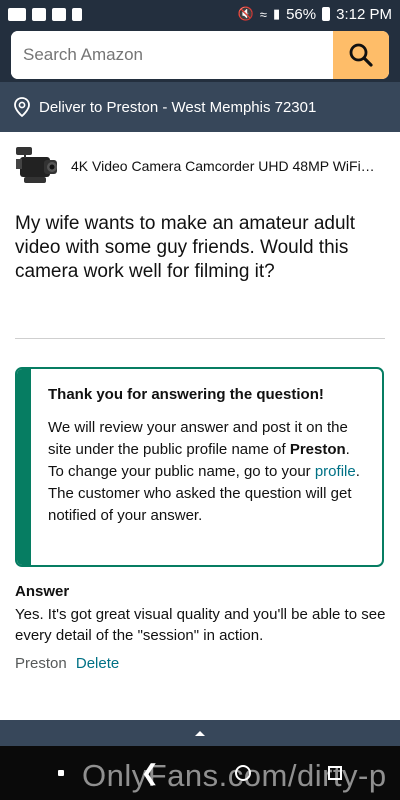 The height and width of the screenshot is (800, 400). I want to click on status-bar: 🔇 ≈ ▮ 56% 3:12 PM, so click(200, 14).